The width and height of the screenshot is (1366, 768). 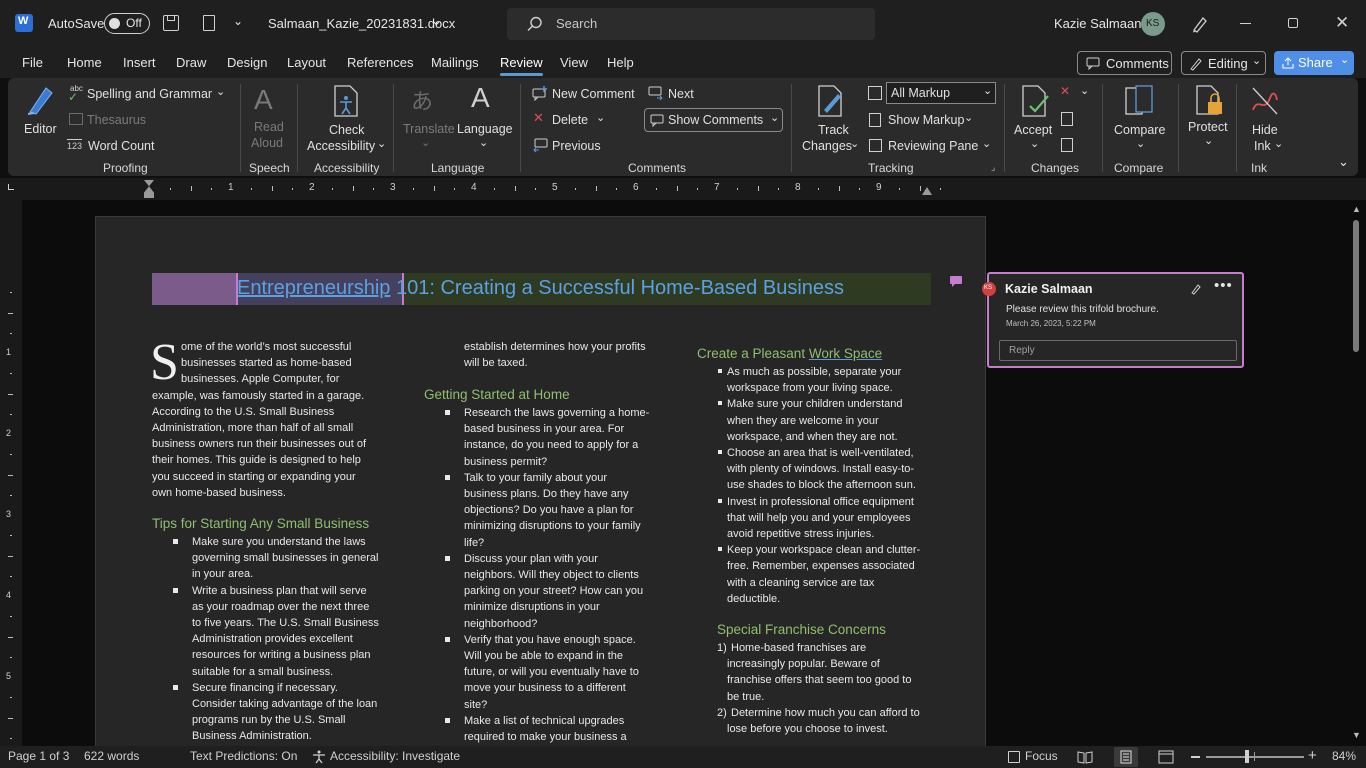 What do you see at coordinates (1265, 118) in the screenshot?
I see `hide-ink-button: Hide Ink ⌄` at bounding box center [1265, 118].